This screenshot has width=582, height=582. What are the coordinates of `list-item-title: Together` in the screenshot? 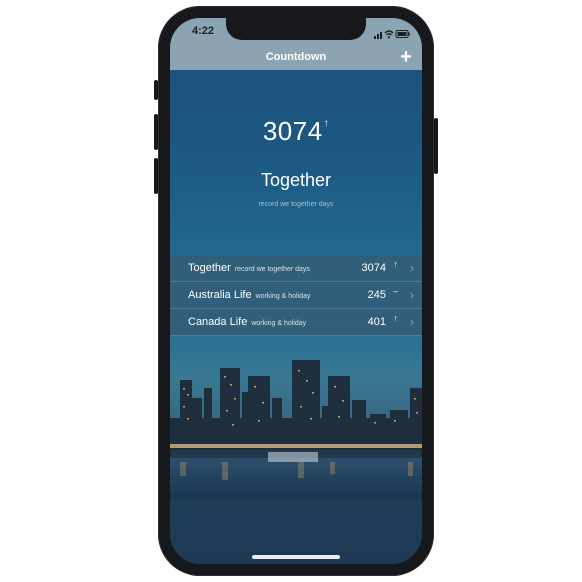 It's located at (209, 268).